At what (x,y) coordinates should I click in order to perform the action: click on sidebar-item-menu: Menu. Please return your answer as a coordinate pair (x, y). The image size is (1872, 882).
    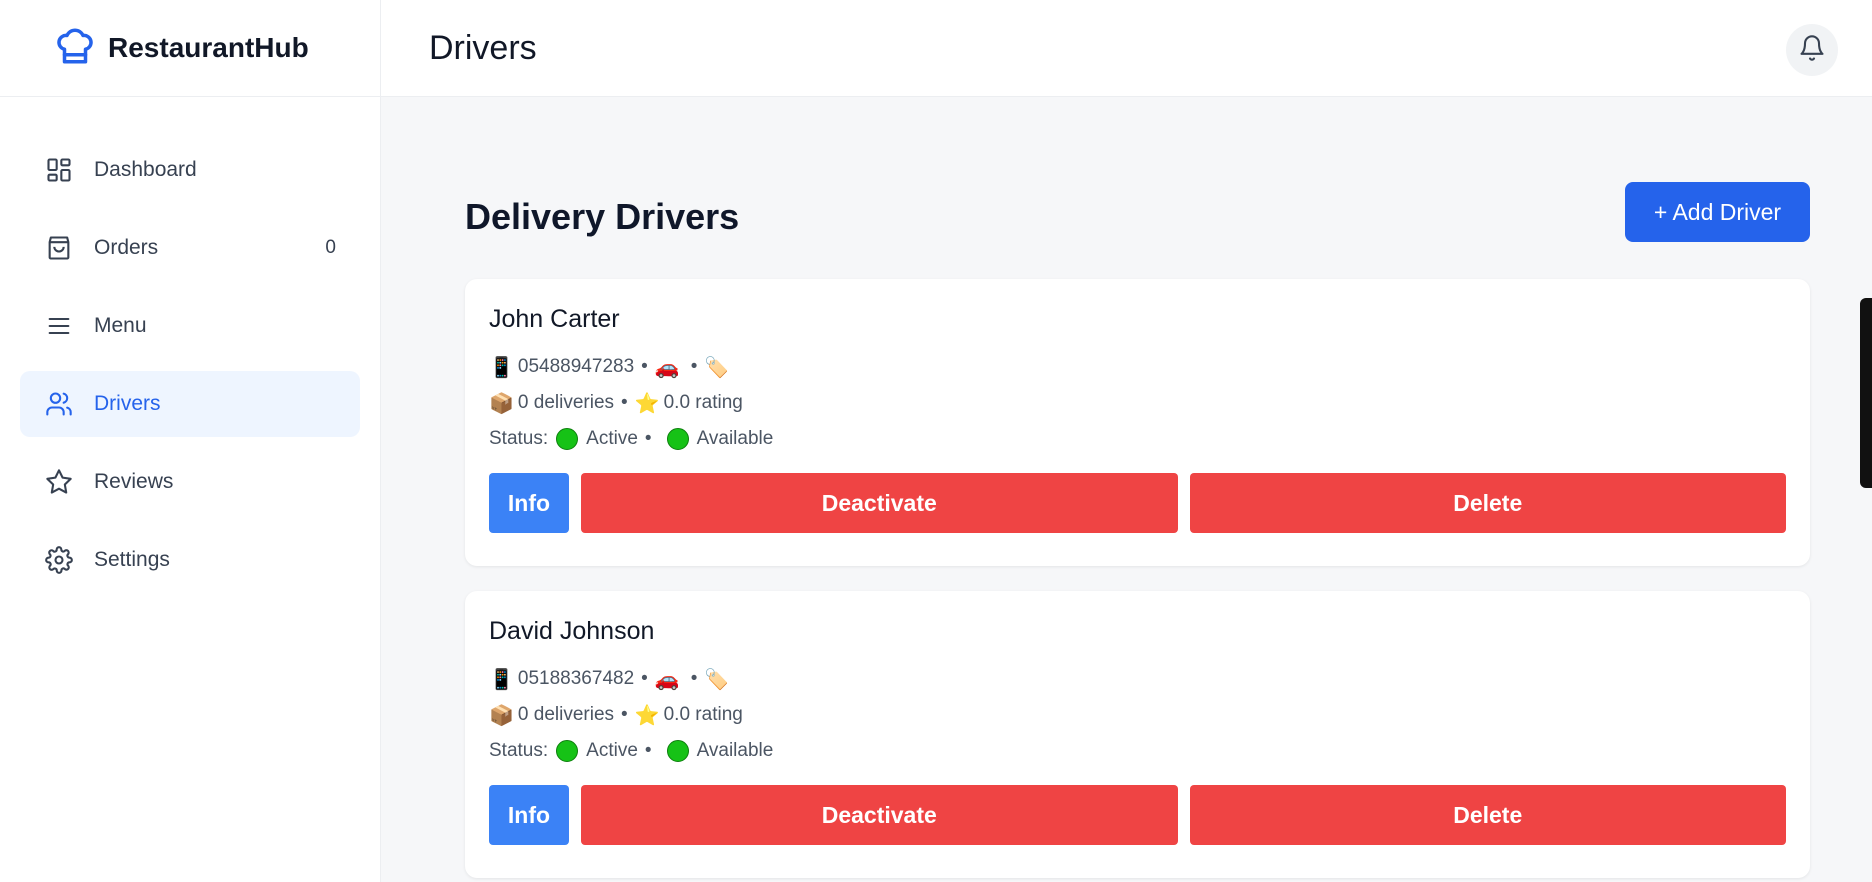
    Looking at the image, I should click on (190, 326).